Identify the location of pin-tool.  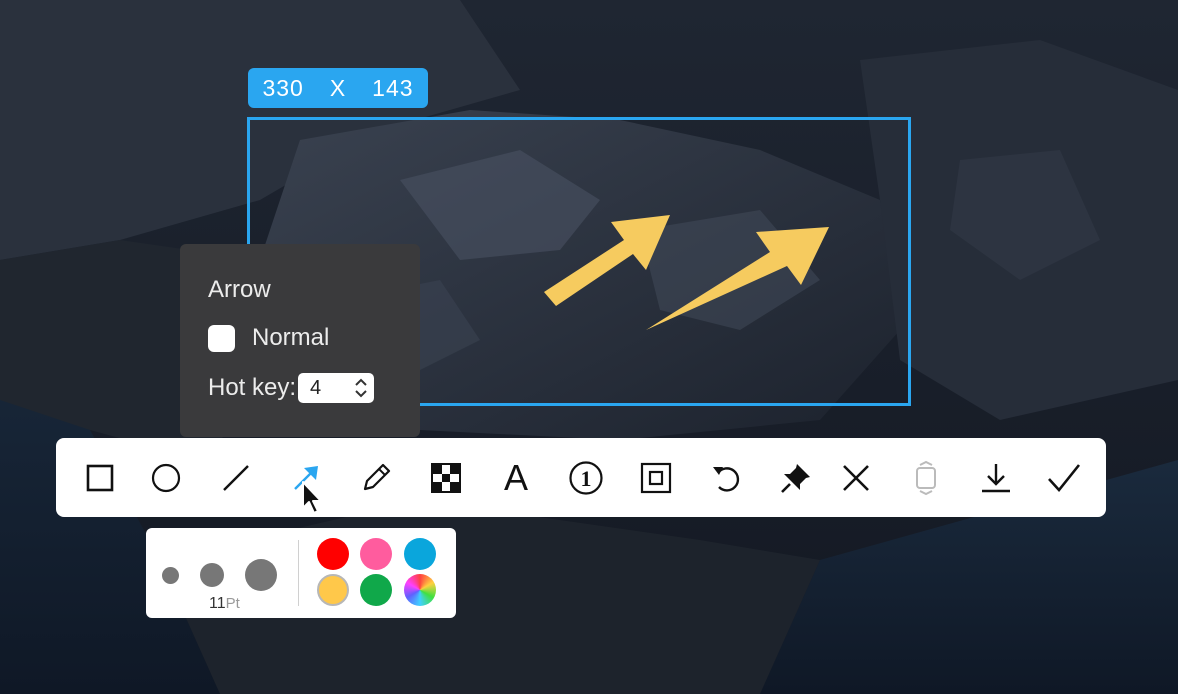
(796, 478).